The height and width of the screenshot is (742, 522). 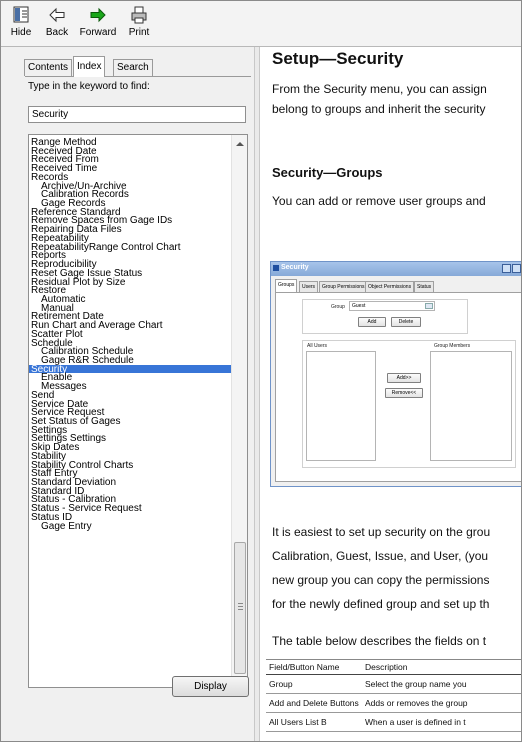 What do you see at coordinates (295, 267) in the screenshot?
I see `dialog-title: Security` at bounding box center [295, 267].